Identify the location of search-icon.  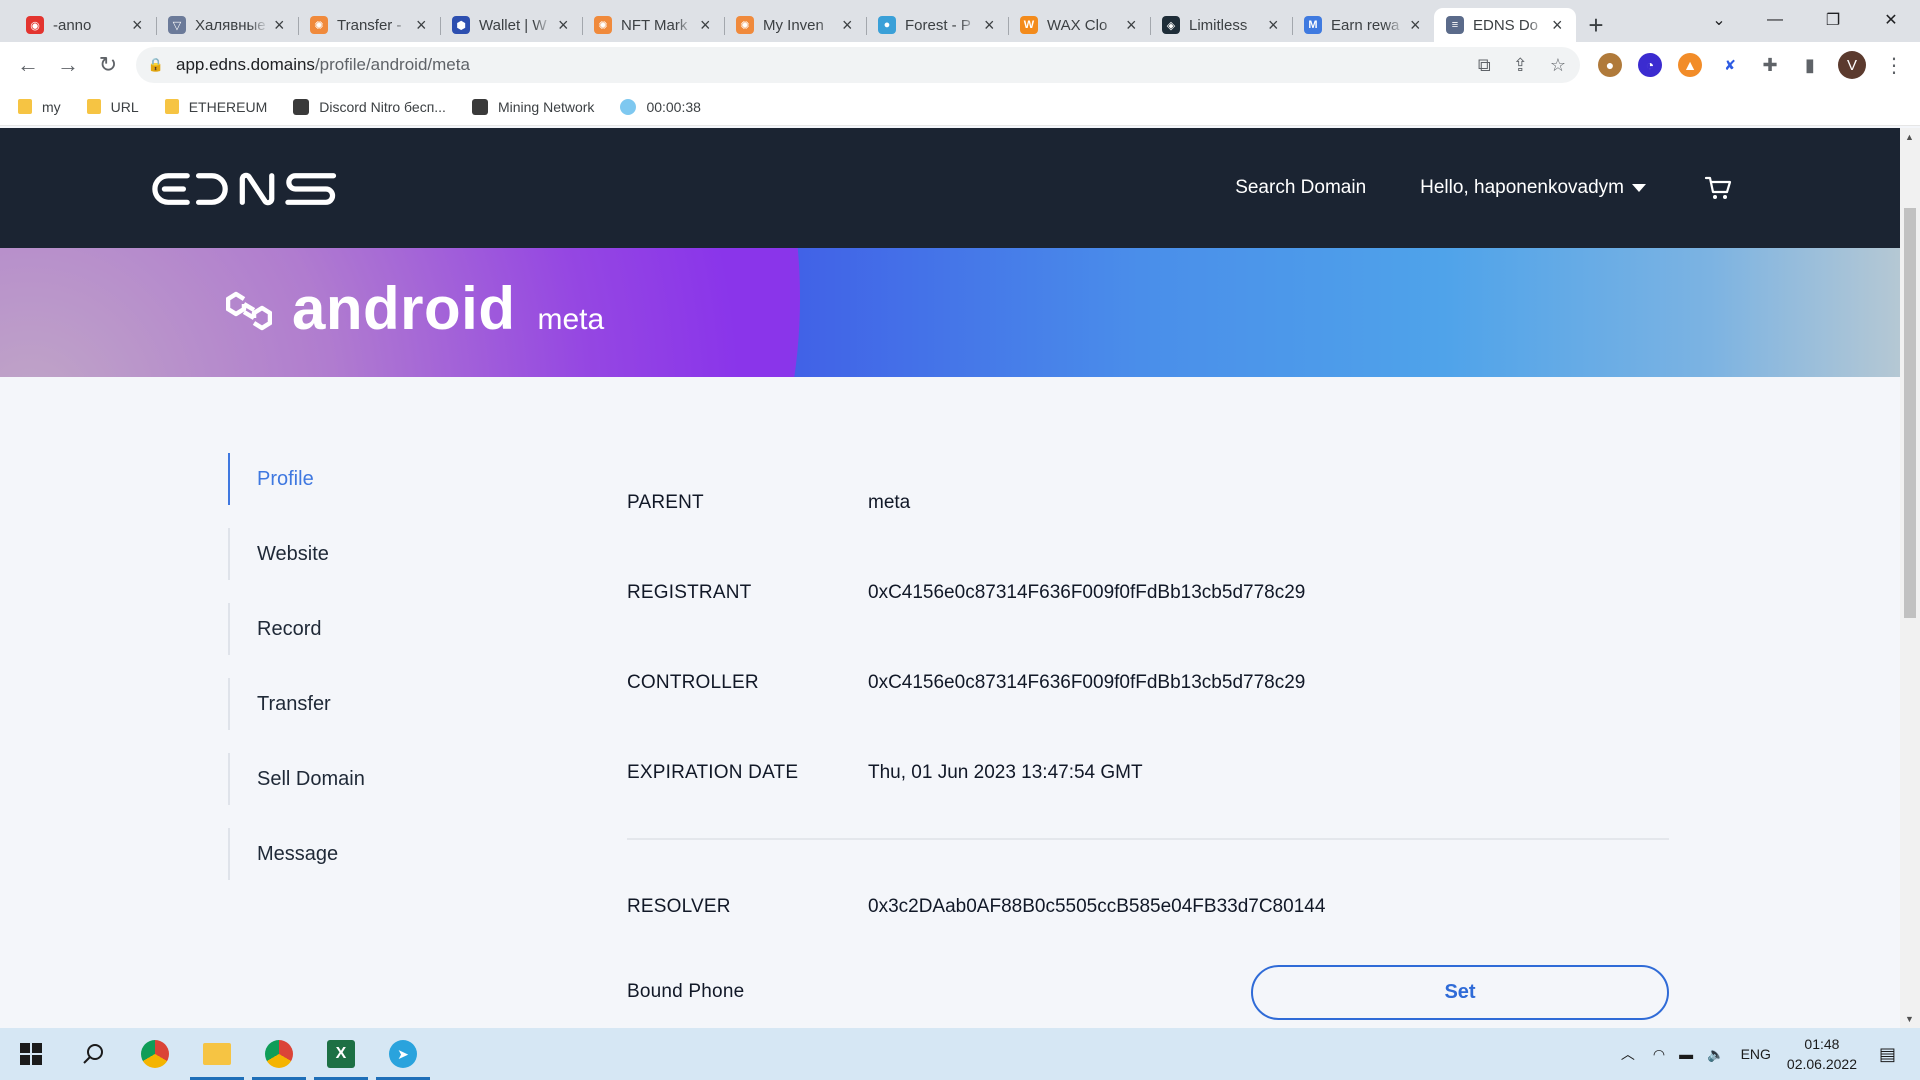
(93, 1054).